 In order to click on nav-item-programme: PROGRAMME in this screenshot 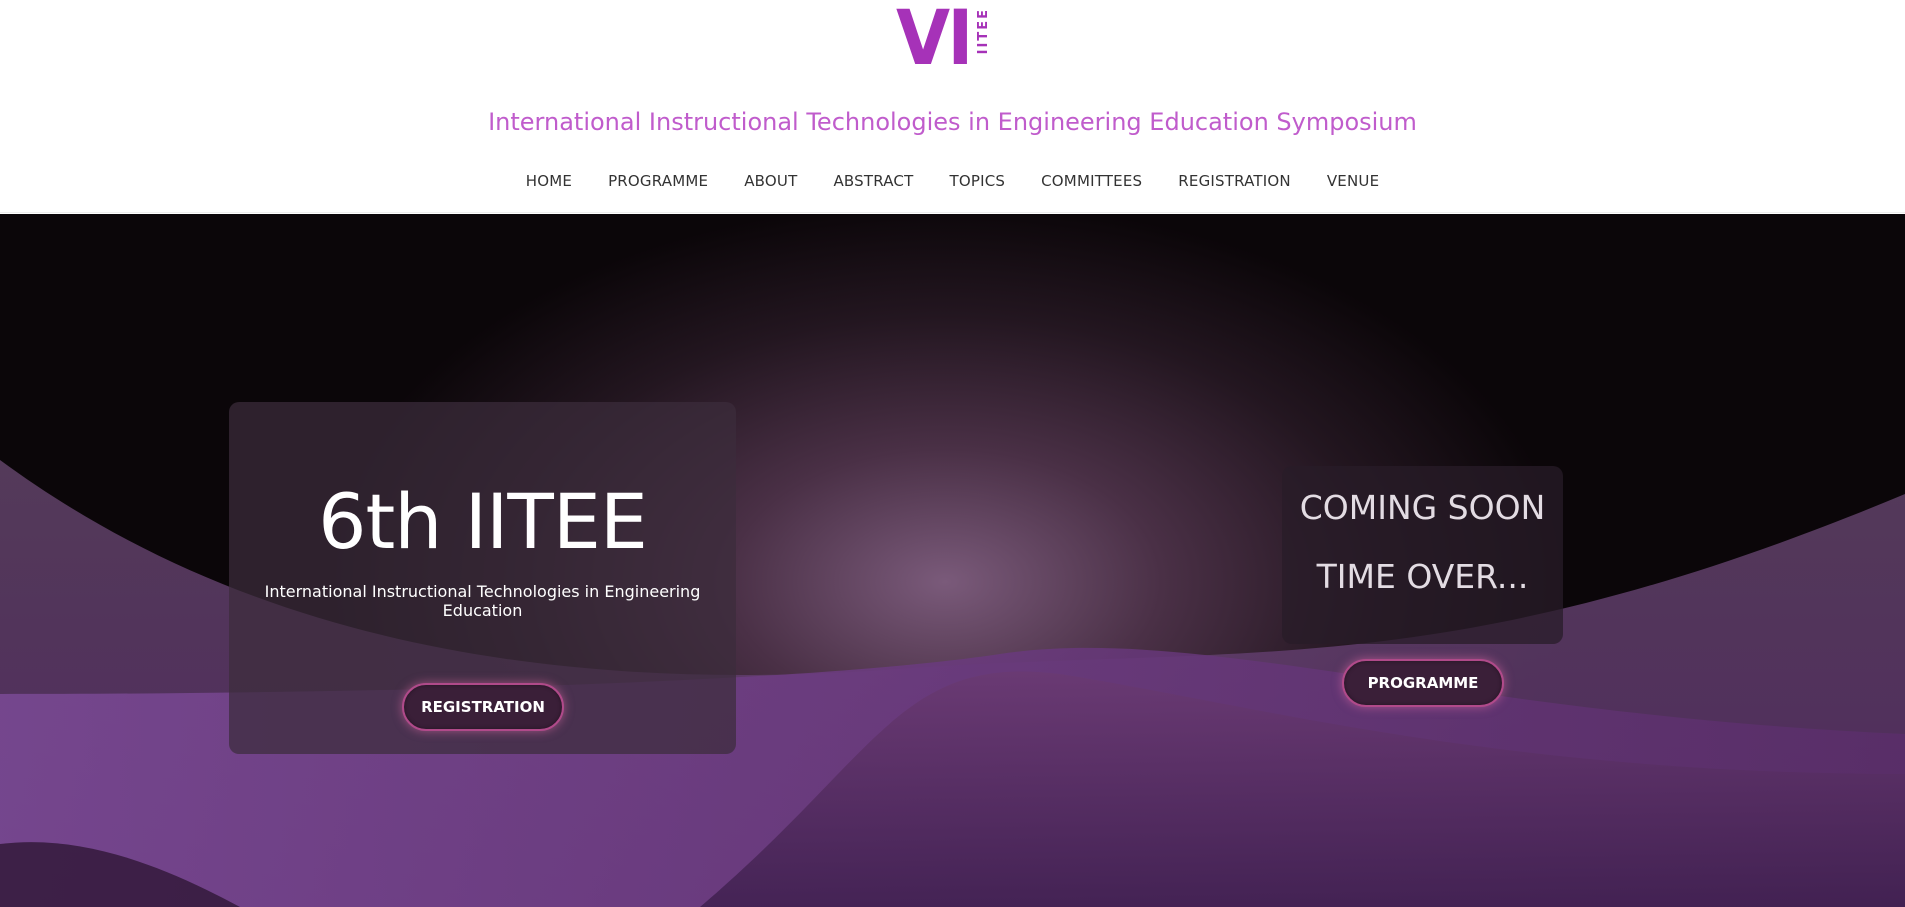, I will do `click(658, 181)`.